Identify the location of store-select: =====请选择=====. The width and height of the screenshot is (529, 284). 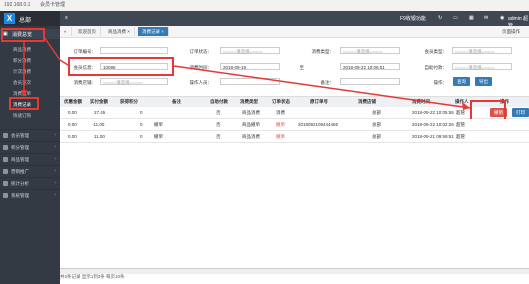
(134, 81).